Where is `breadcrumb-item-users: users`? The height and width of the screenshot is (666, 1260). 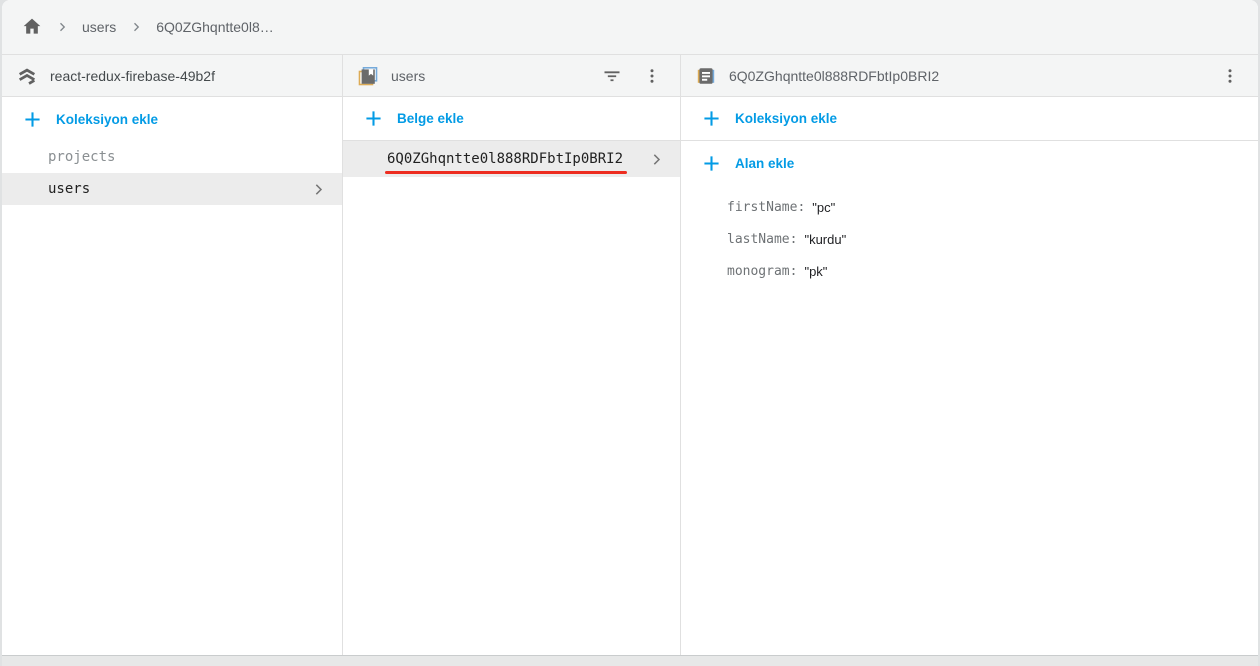 breadcrumb-item-users: users is located at coordinates (99, 27).